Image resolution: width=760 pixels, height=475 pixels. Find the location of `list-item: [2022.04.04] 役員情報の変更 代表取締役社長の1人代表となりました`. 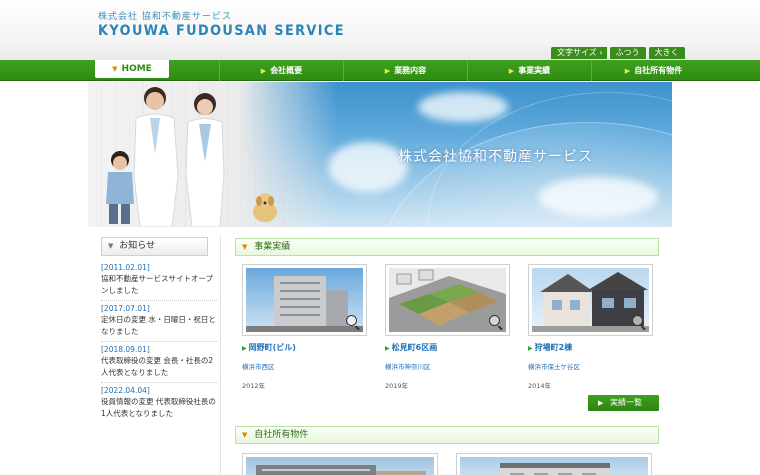

list-item: [2022.04.04] 役員情報の変更 代表取締役社長の1人代表となりました is located at coordinates (159, 403).